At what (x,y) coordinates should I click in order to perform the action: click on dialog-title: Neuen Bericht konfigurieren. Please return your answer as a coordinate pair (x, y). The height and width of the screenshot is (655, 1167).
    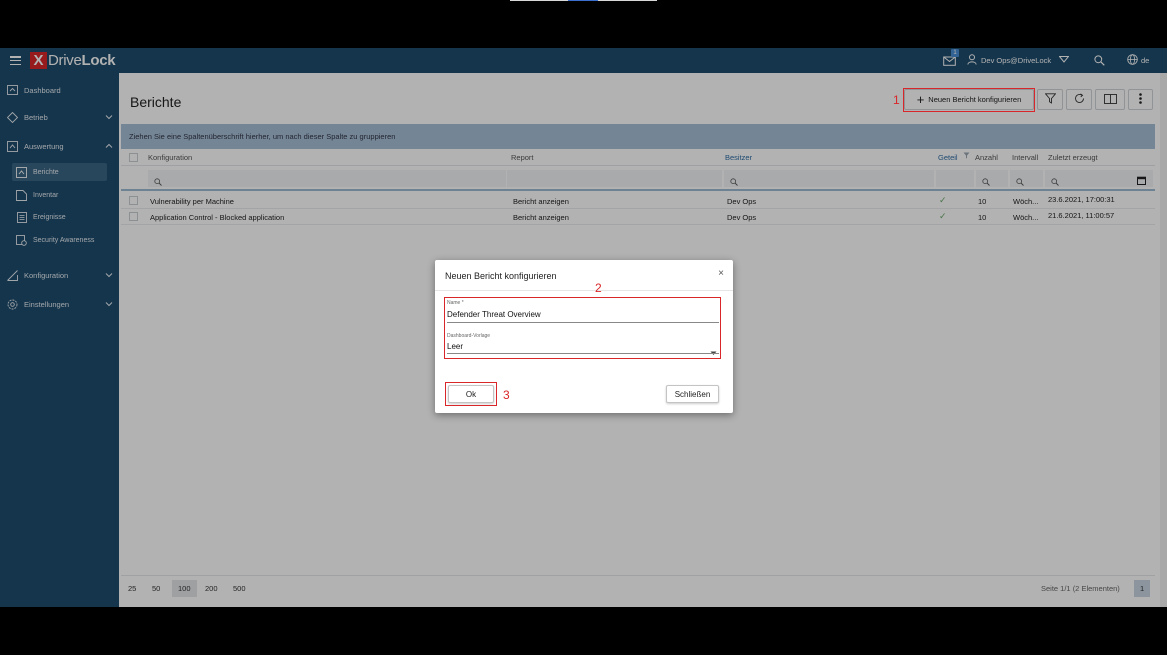
    Looking at the image, I should click on (501, 276).